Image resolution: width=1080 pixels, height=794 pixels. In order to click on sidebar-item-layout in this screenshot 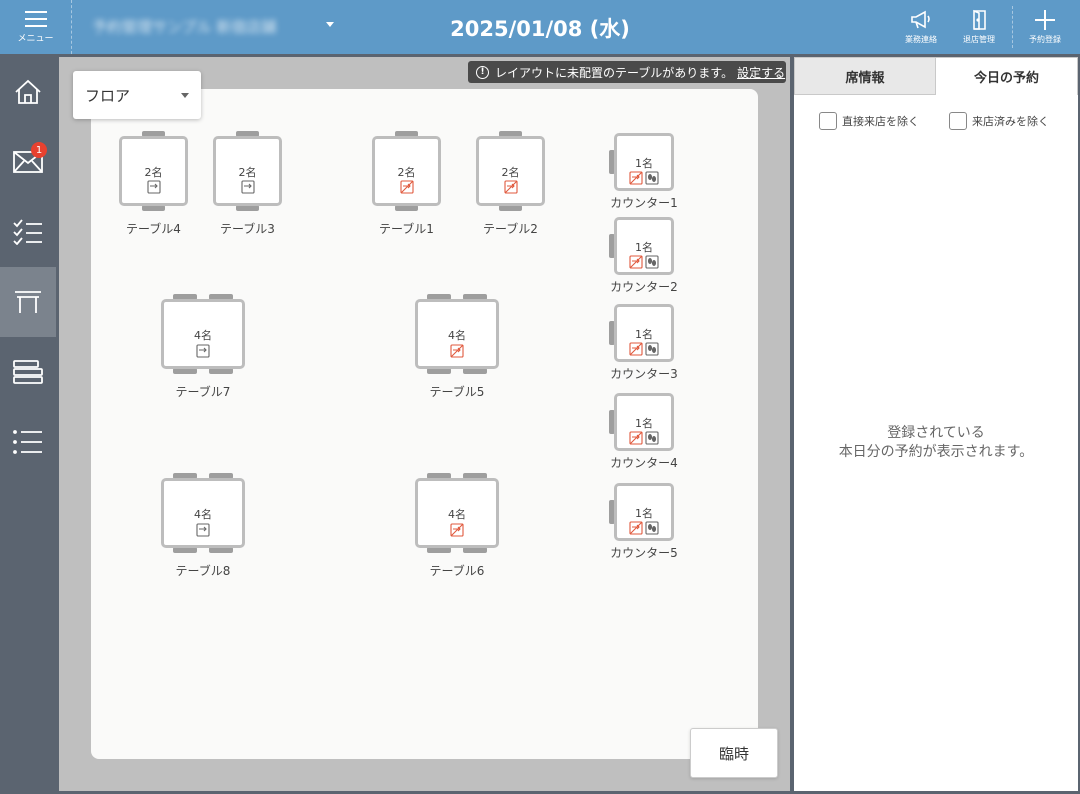, I will do `click(28, 372)`.